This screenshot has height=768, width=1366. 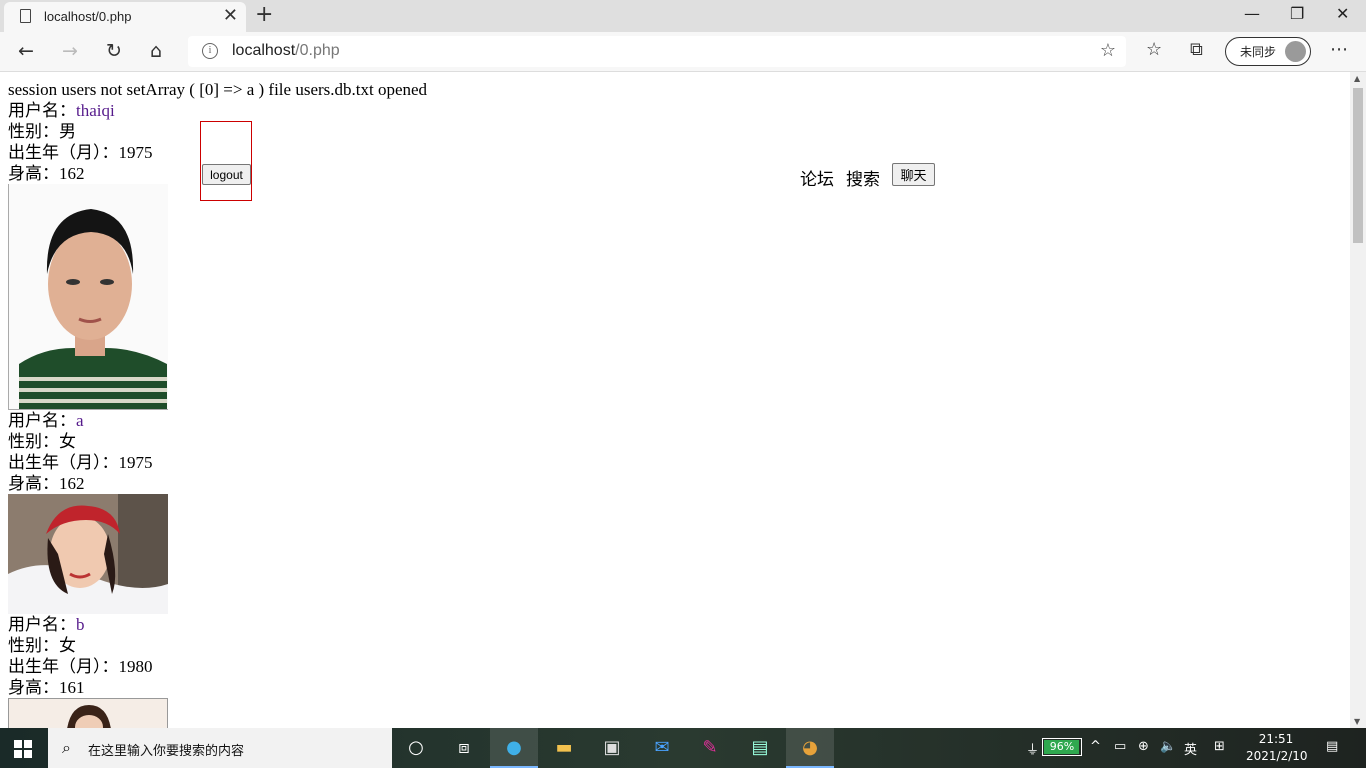 I want to click on chevron-up-icon: ^, so click(x=1095, y=746).